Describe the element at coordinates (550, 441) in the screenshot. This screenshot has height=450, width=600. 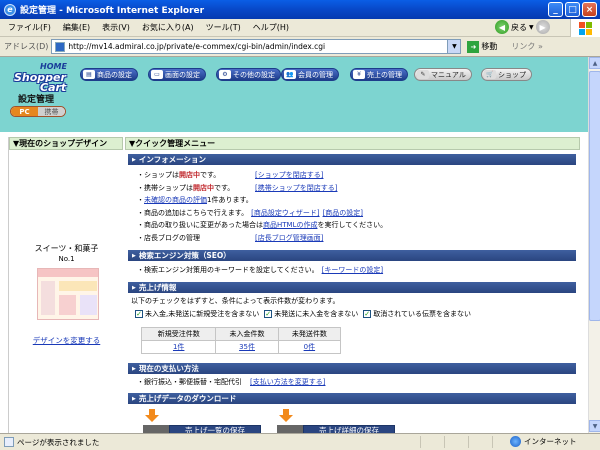
I see `zone-label: インターネット` at that location.